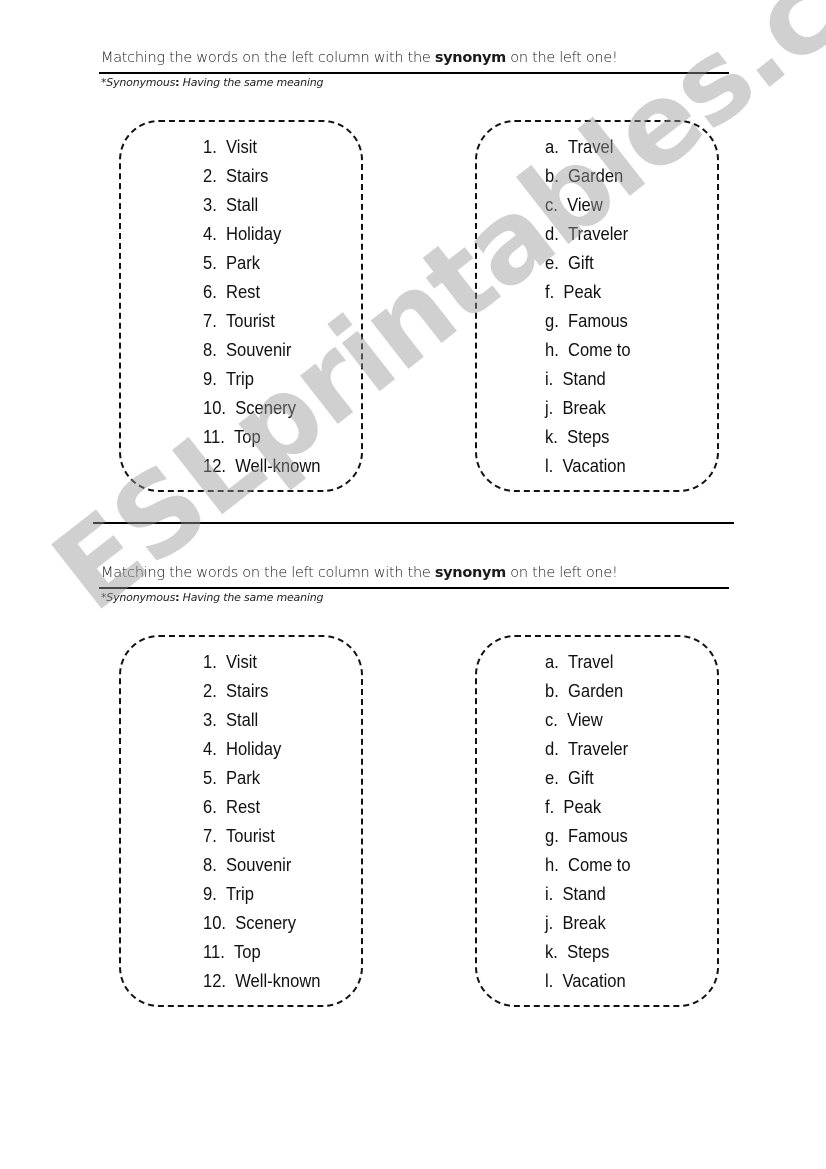 This screenshot has width=826, height=1169. I want to click on list-item: a. Travel, so click(588, 149).